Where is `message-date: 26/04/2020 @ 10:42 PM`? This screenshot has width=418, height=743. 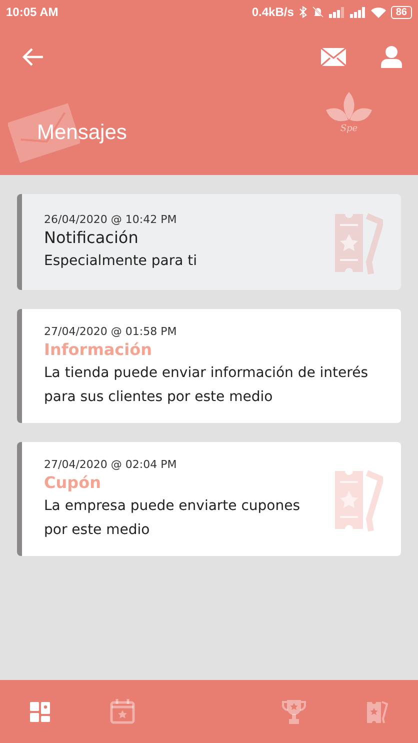
message-date: 26/04/2020 @ 10:42 PM is located at coordinates (111, 219).